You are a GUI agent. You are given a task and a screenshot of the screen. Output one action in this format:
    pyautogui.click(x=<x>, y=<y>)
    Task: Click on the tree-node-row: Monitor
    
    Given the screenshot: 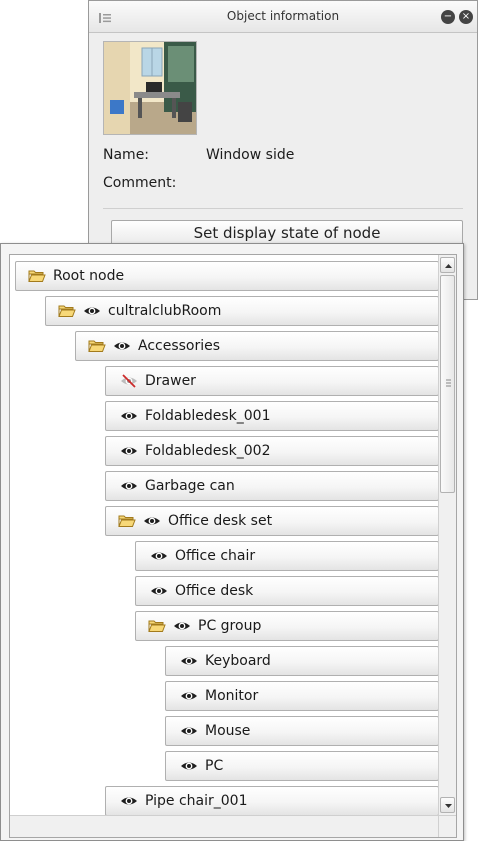 What is the action you would take?
    pyautogui.click(x=302, y=696)
    